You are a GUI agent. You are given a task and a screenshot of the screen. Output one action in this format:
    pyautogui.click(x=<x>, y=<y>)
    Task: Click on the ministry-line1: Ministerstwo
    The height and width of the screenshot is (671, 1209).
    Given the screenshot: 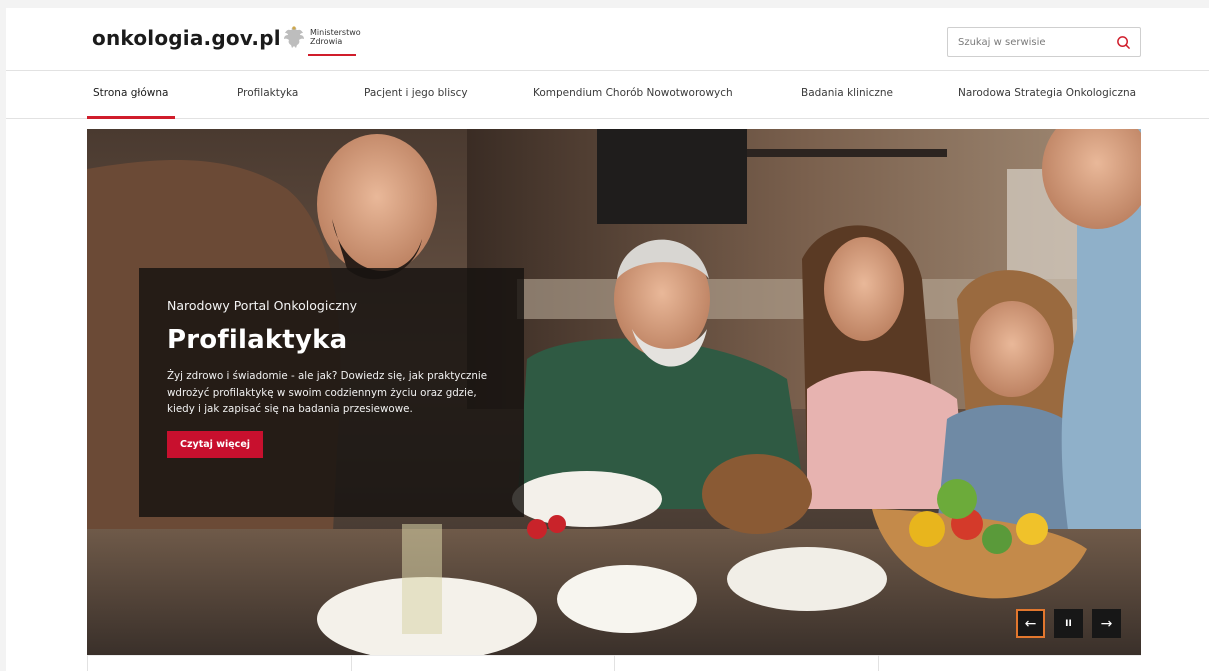 What is the action you would take?
    pyautogui.click(x=335, y=32)
    